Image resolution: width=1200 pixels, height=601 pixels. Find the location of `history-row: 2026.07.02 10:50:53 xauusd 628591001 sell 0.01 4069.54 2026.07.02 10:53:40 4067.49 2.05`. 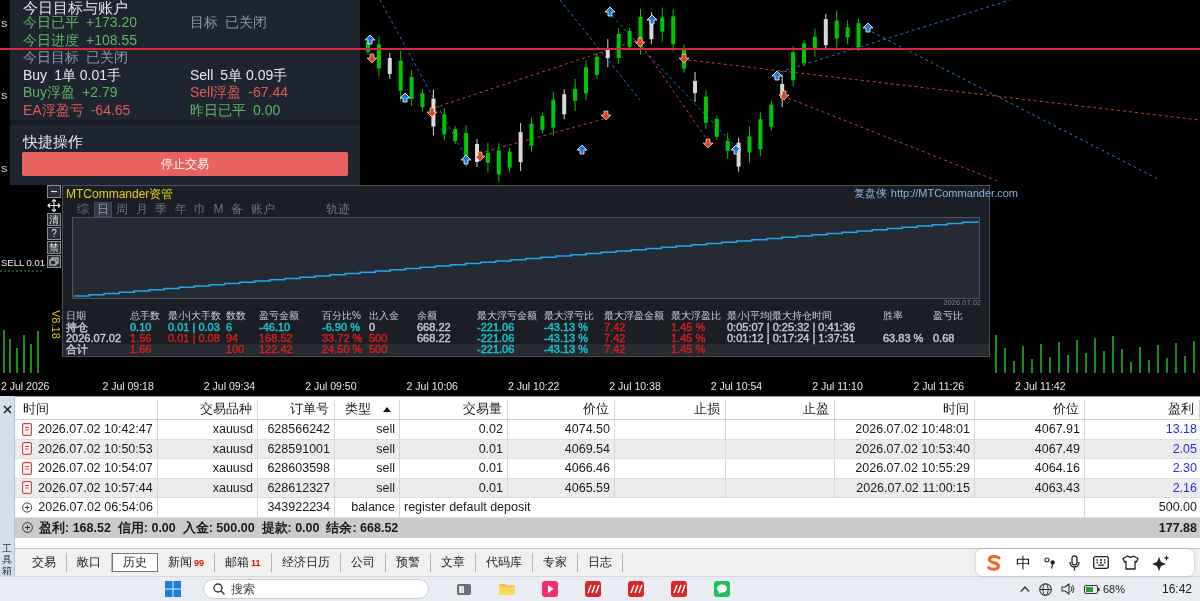

history-row: 2026.07.02 10:50:53 xauusd 628591001 sell 0.01 4069.54 2026.07.02 10:53:40 4067.49 2.05 is located at coordinates (607, 449).